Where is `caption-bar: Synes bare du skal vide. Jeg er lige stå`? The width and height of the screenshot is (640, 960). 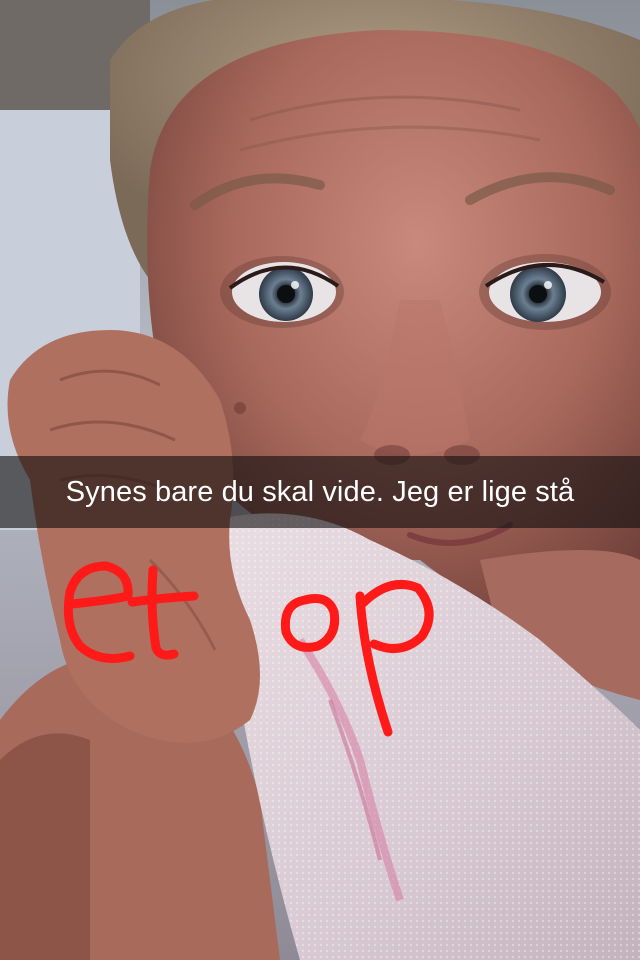
caption-bar: Synes bare du skal vide. Jeg er lige stå is located at coordinates (320, 492).